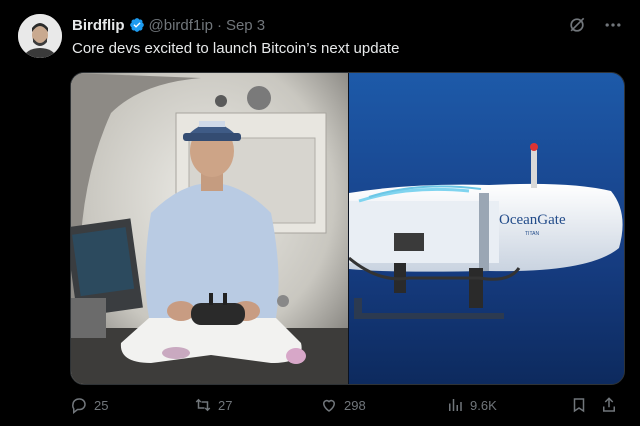 The image size is (640, 426). I want to click on bookmark-button, so click(579, 405).